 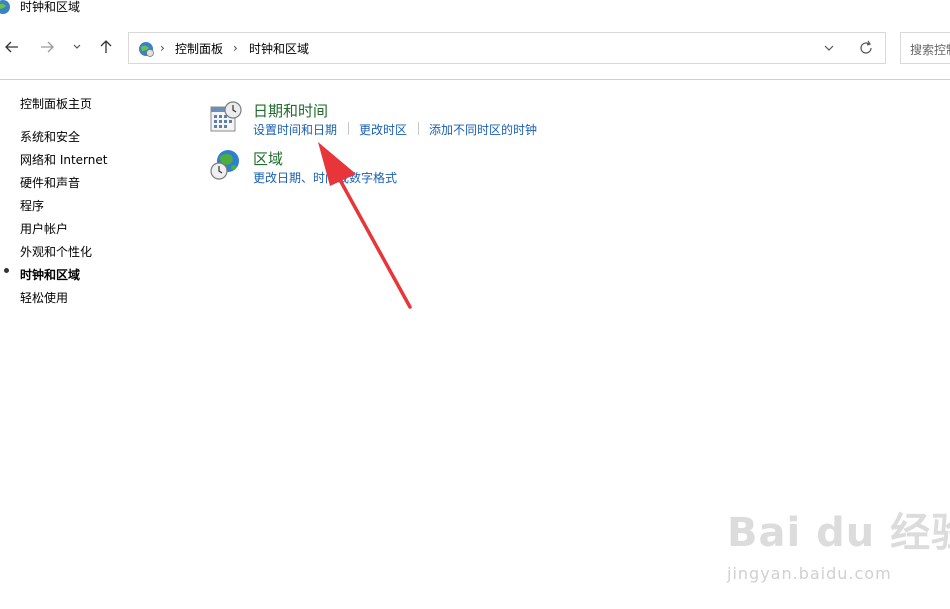 I want to click on sidebar-item-home: 控制面板主页, so click(x=56, y=103).